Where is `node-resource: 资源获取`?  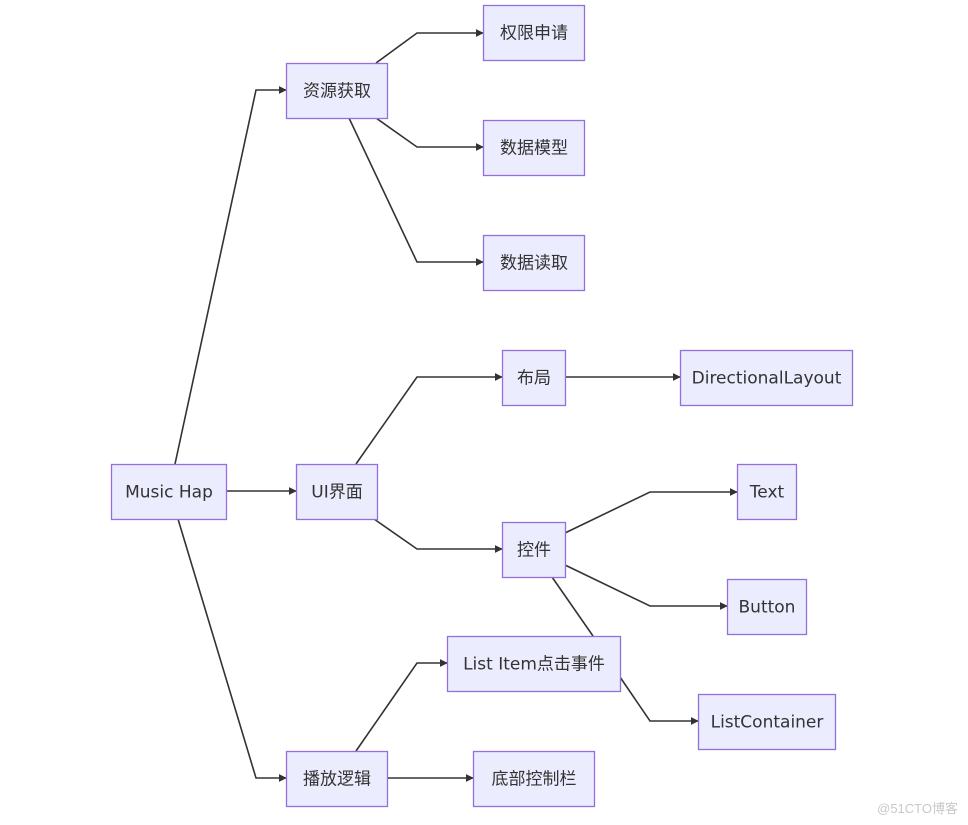 node-resource: 资源获取 is located at coordinates (337, 91).